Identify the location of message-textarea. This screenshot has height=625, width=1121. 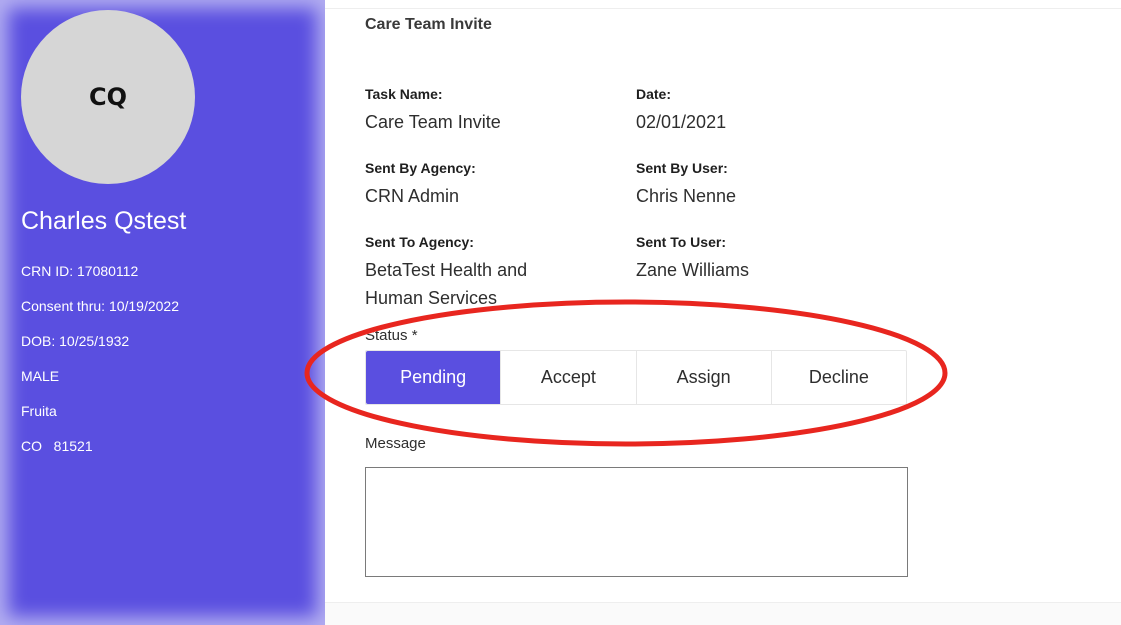
(636, 522).